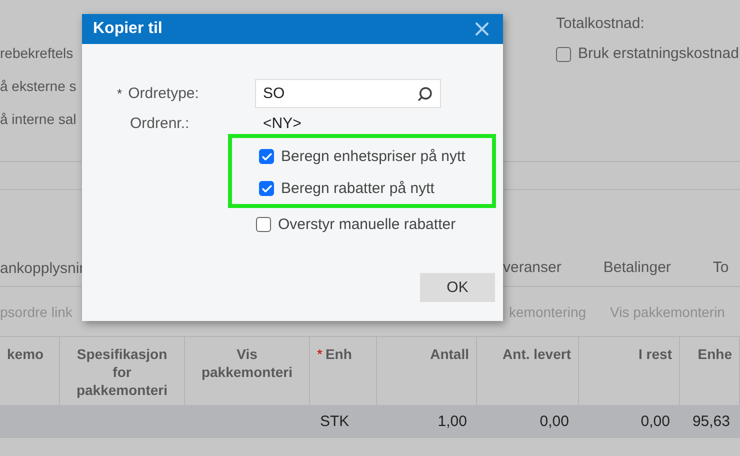 This screenshot has height=456, width=740. I want to click on field-value: <NY>, so click(282, 123).